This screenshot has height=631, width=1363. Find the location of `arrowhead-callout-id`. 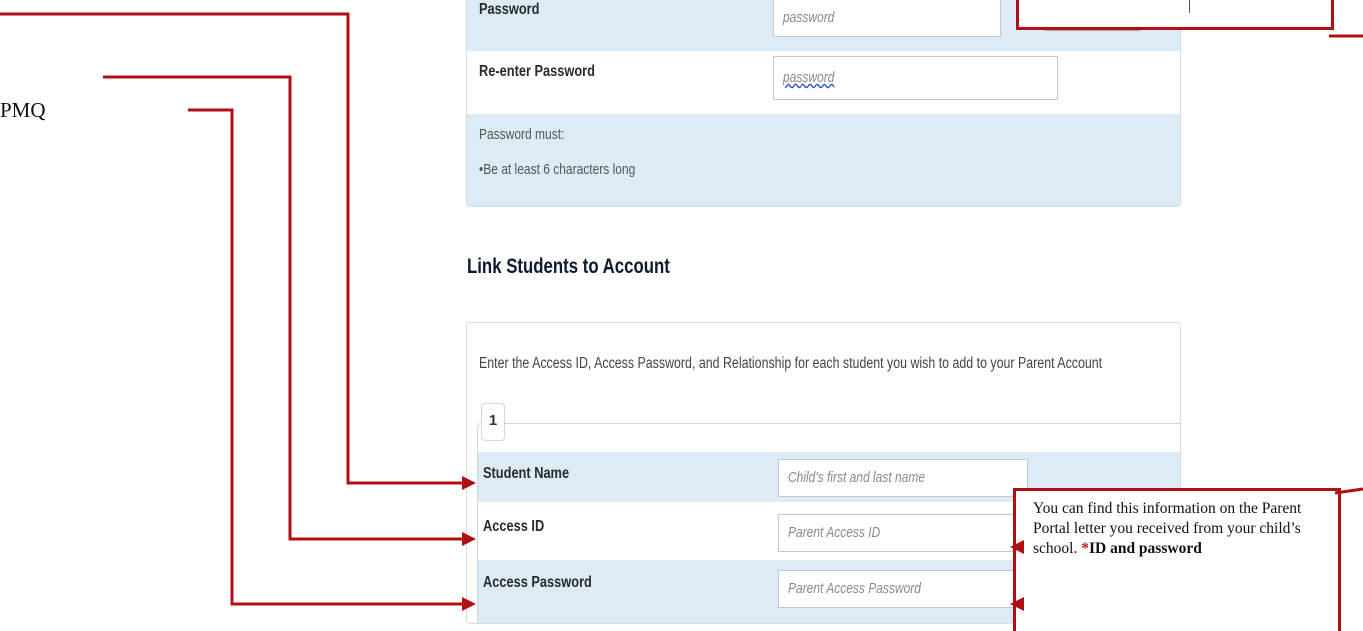

arrowhead-callout-id is located at coordinates (1017, 547).